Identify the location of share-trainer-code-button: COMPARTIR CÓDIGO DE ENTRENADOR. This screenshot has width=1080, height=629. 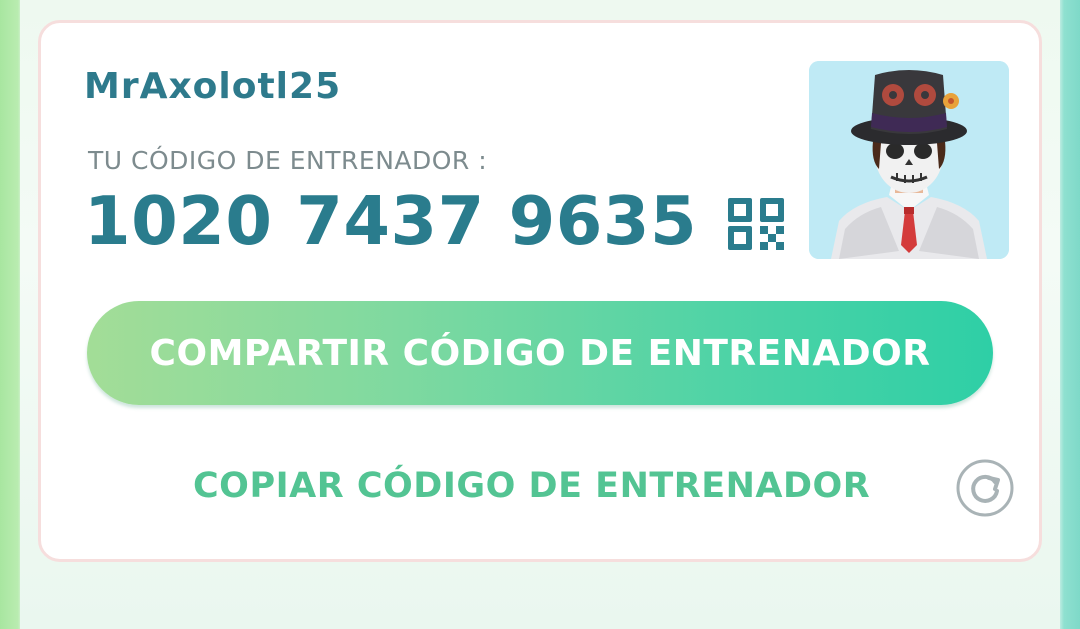
(540, 353).